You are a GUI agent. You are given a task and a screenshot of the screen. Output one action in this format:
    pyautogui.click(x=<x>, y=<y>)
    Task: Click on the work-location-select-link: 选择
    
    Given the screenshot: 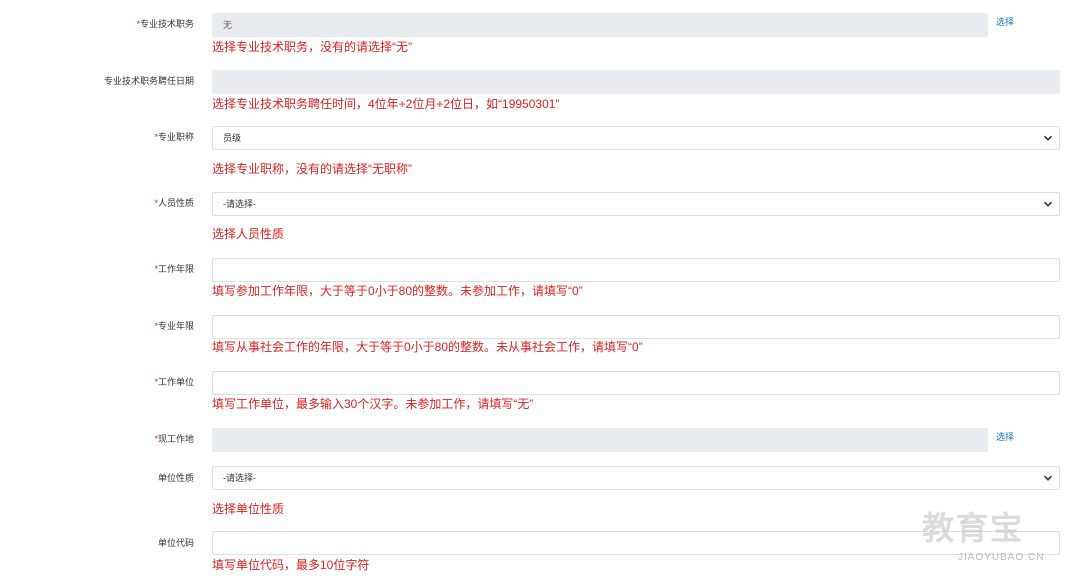 What is the action you would take?
    pyautogui.click(x=1005, y=437)
    